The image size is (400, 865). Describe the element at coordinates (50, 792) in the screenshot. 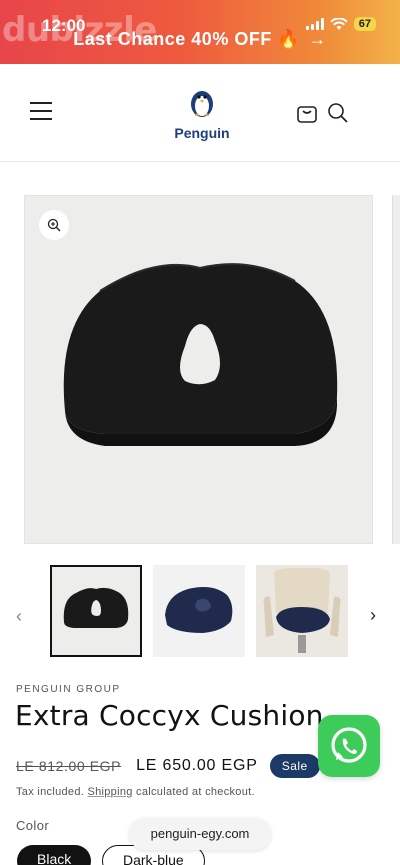

I see `tax-prefix: Tax included.` at that location.